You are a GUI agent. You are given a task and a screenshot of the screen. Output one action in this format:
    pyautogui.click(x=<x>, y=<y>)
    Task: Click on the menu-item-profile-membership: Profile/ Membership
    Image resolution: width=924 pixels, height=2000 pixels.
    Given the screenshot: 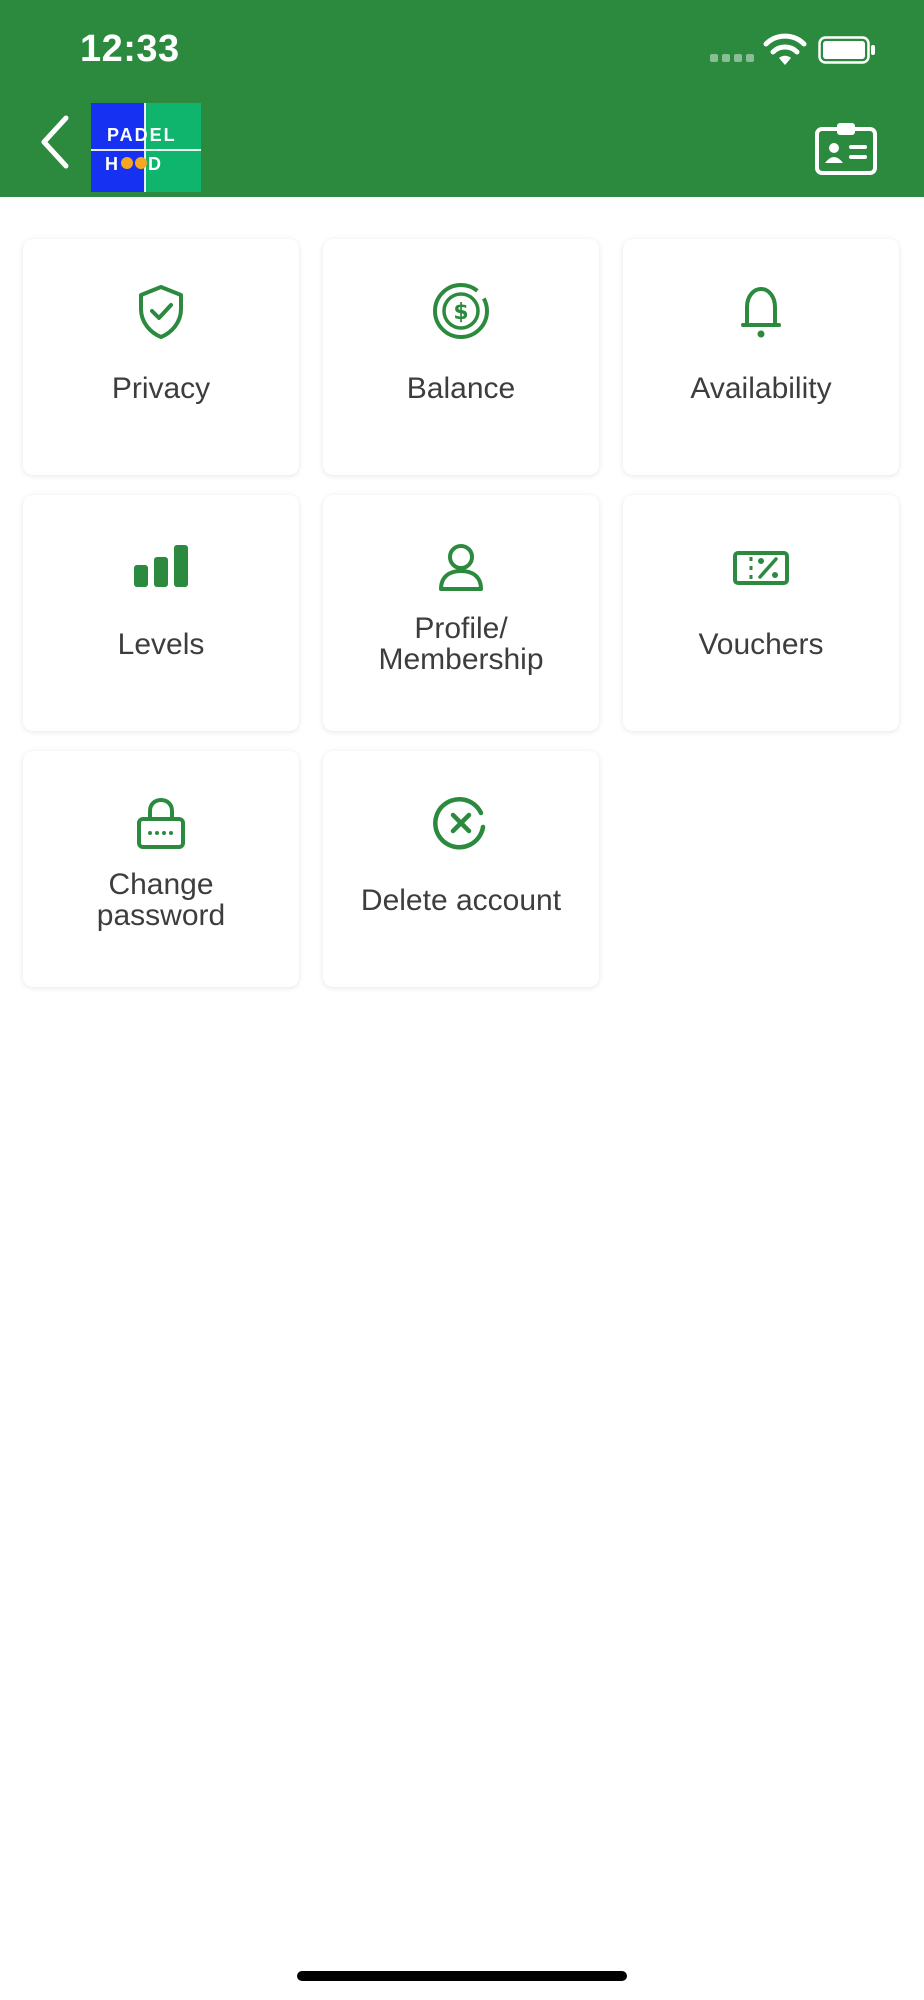 What is the action you would take?
    pyautogui.click(x=461, y=613)
    